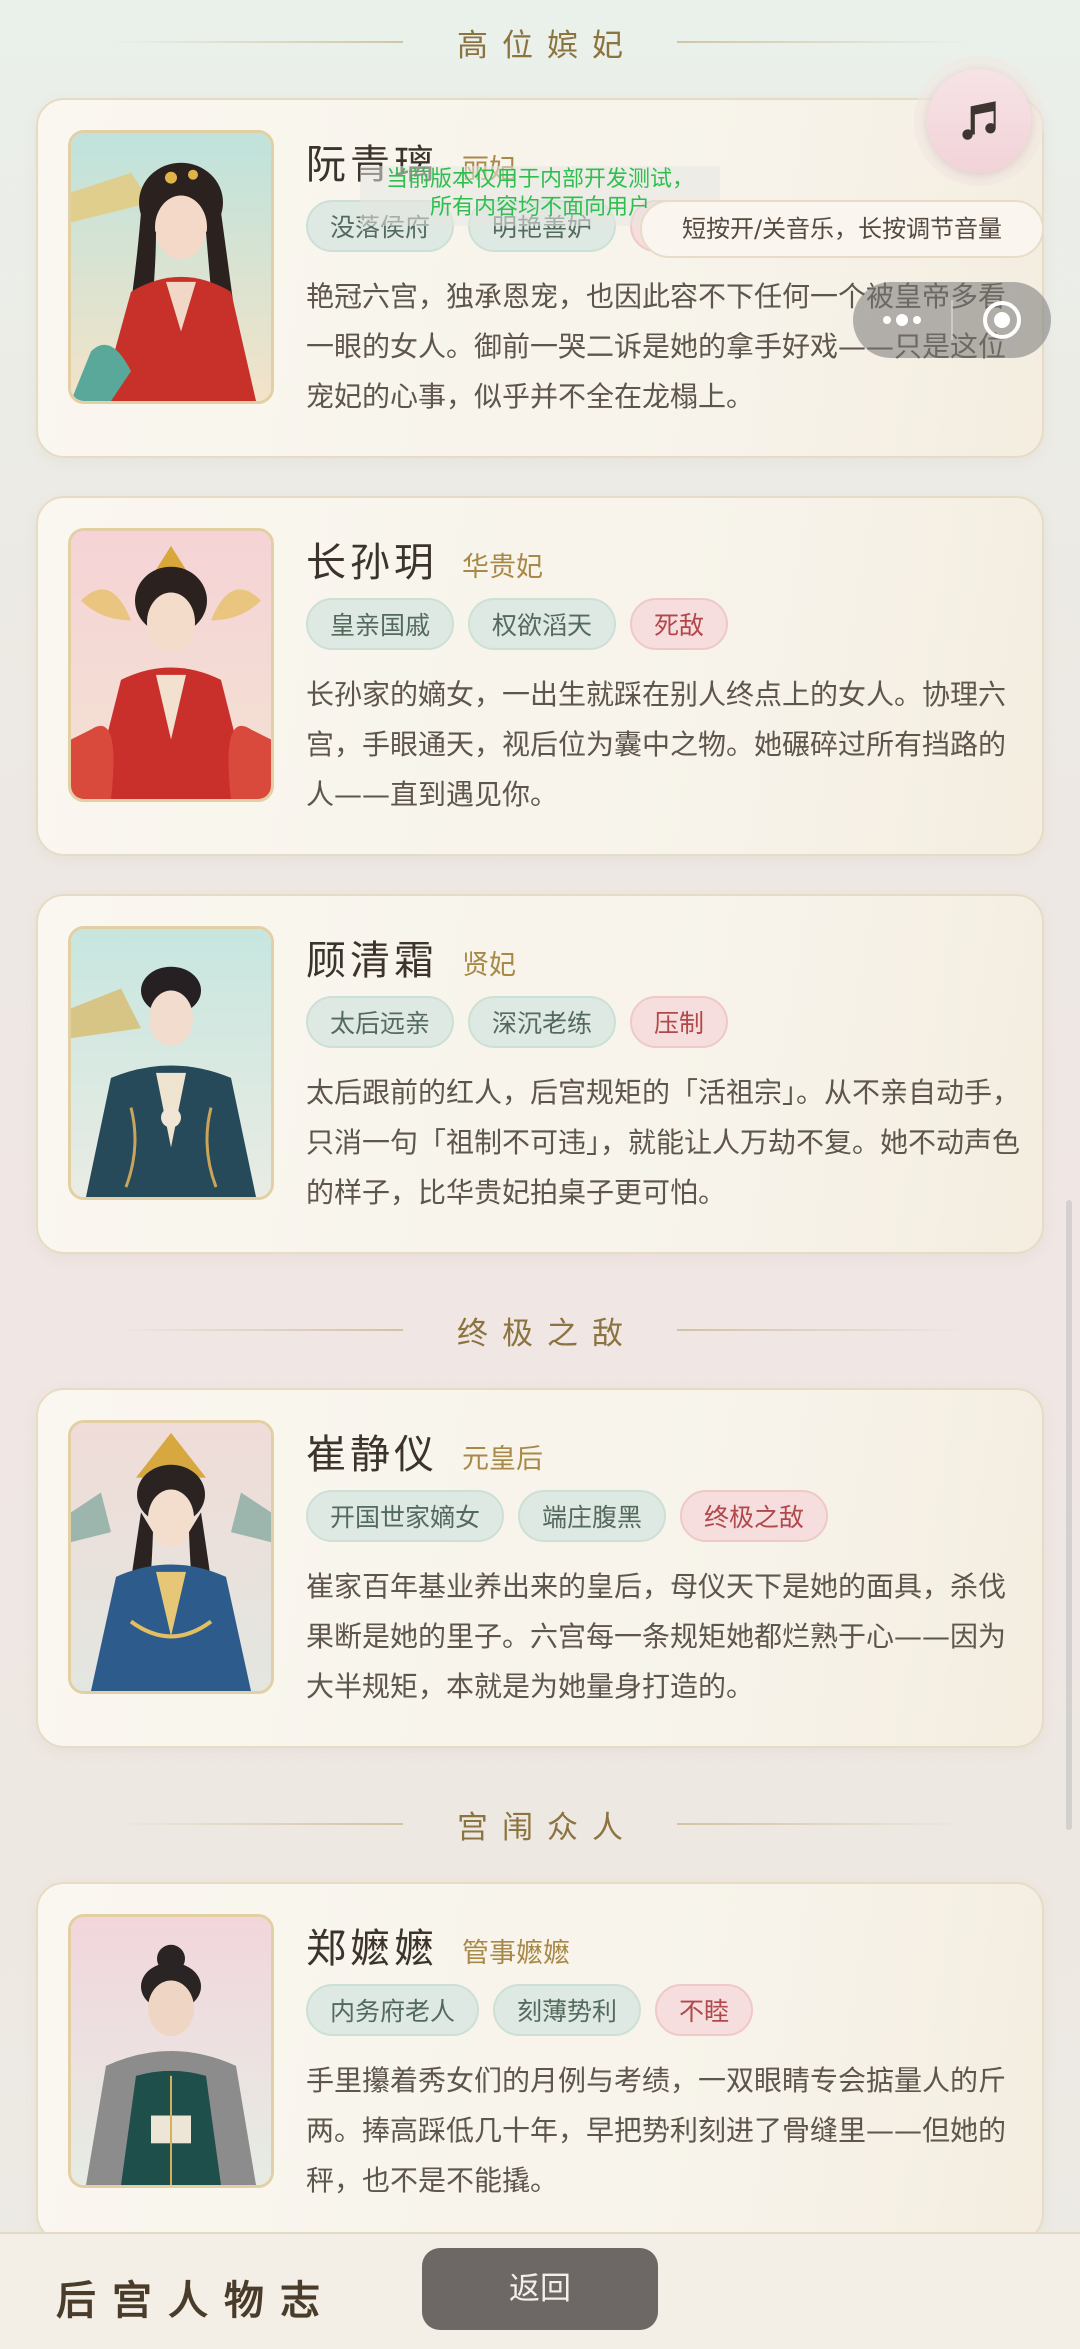  I want to click on tag-relation: 不睦, so click(704, 2010).